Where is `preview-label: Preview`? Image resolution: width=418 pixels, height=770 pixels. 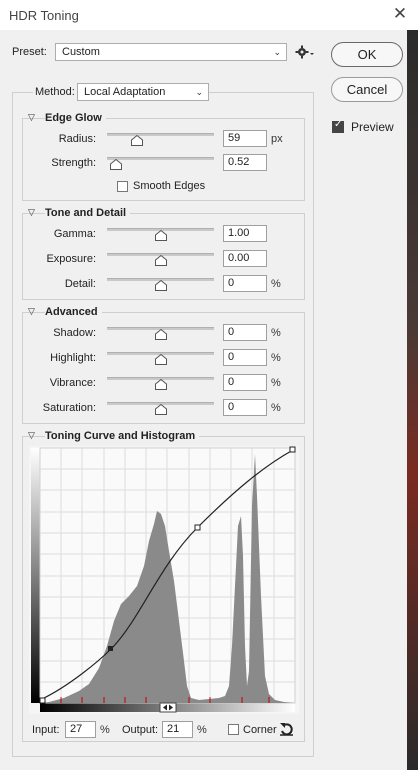 preview-label: Preview is located at coordinates (372, 127).